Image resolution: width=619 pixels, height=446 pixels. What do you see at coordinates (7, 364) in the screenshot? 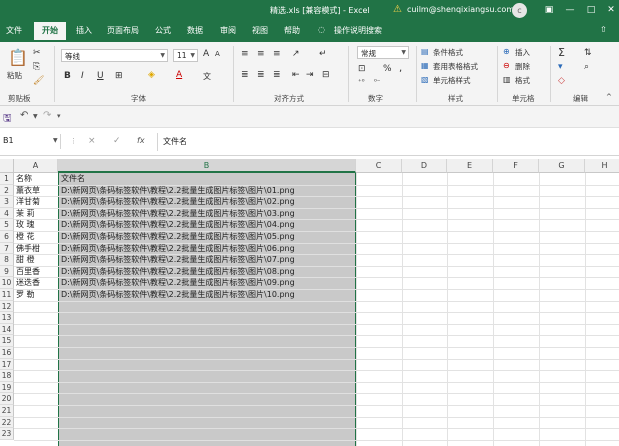
I see `row-header: 17` at bounding box center [7, 364].